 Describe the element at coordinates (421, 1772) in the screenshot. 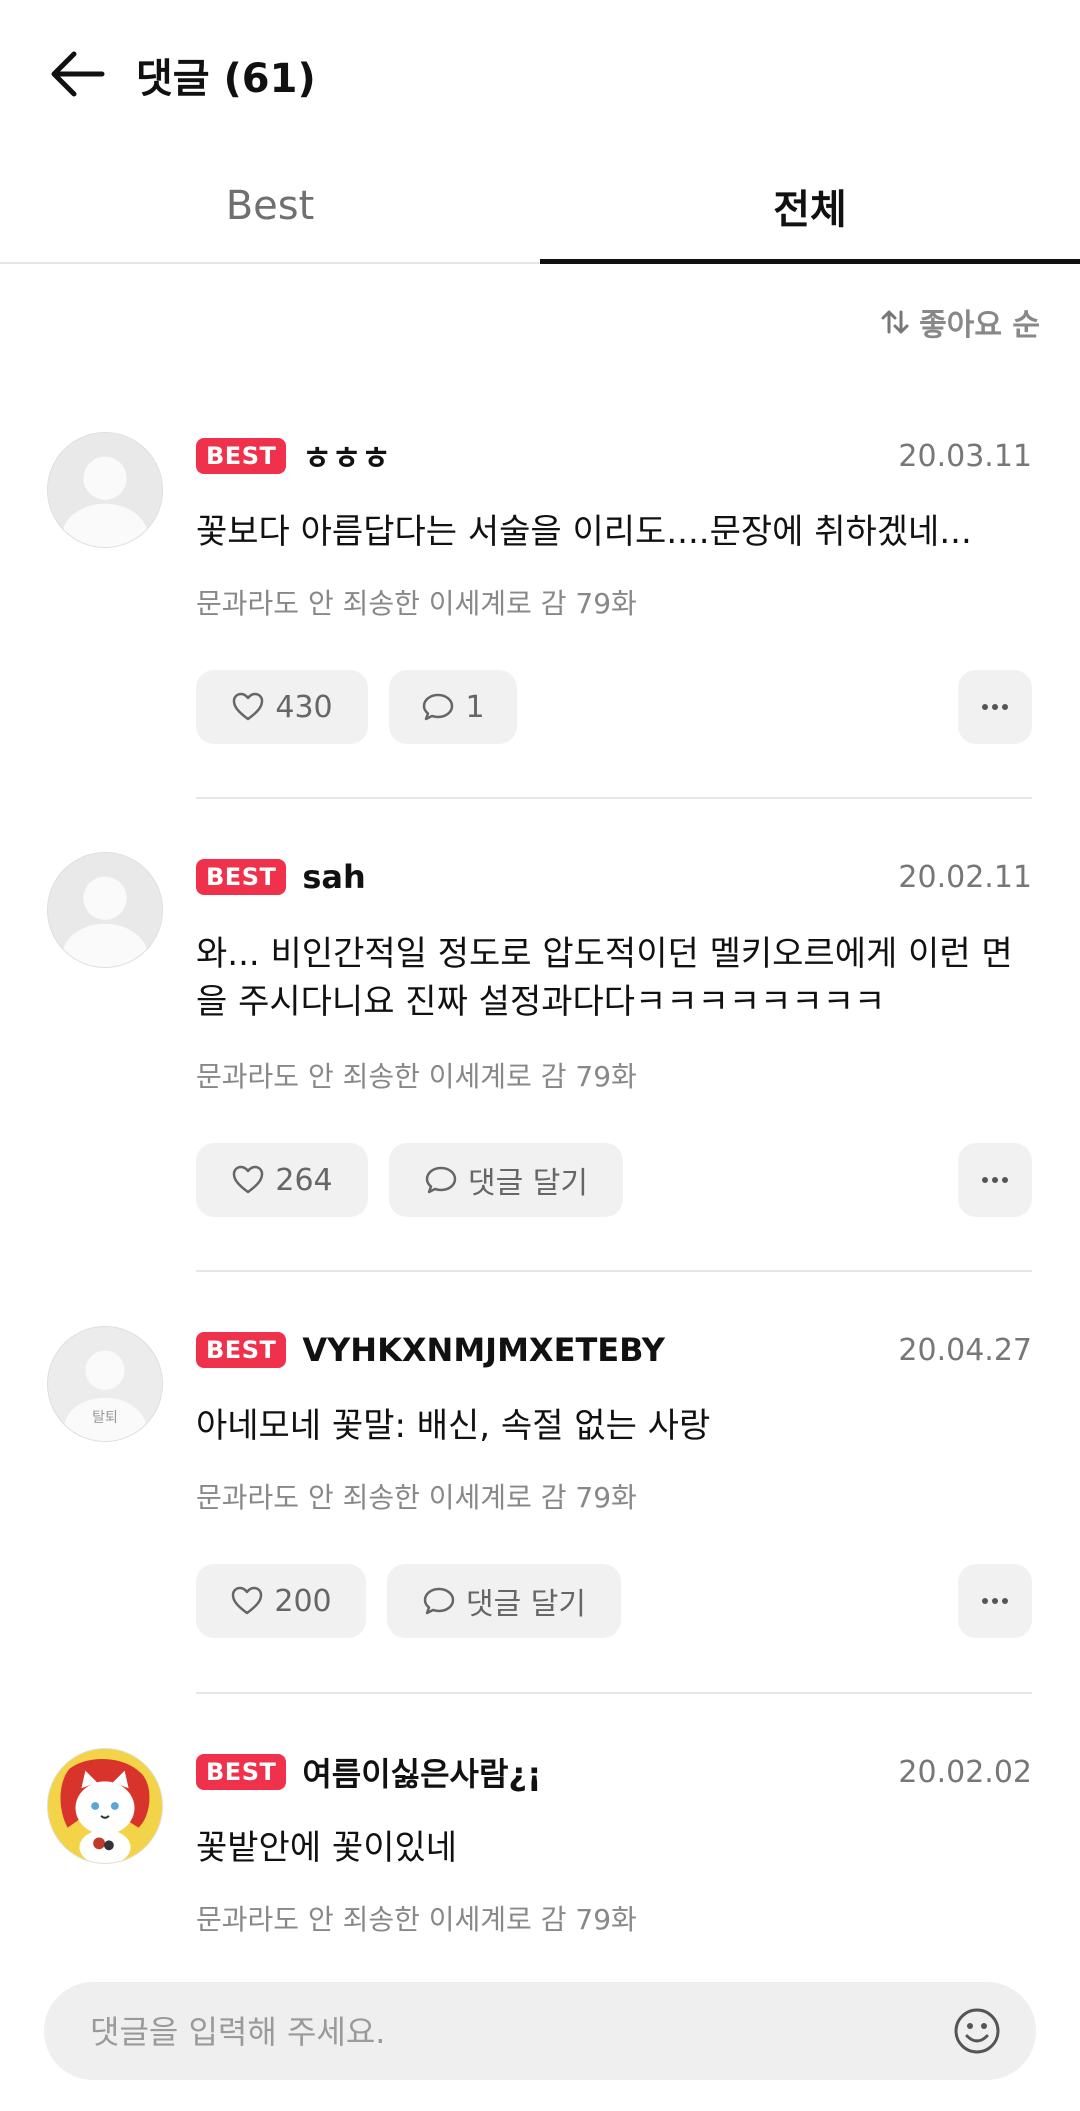

I see `username: 여름이싫은사람¿¡` at that location.